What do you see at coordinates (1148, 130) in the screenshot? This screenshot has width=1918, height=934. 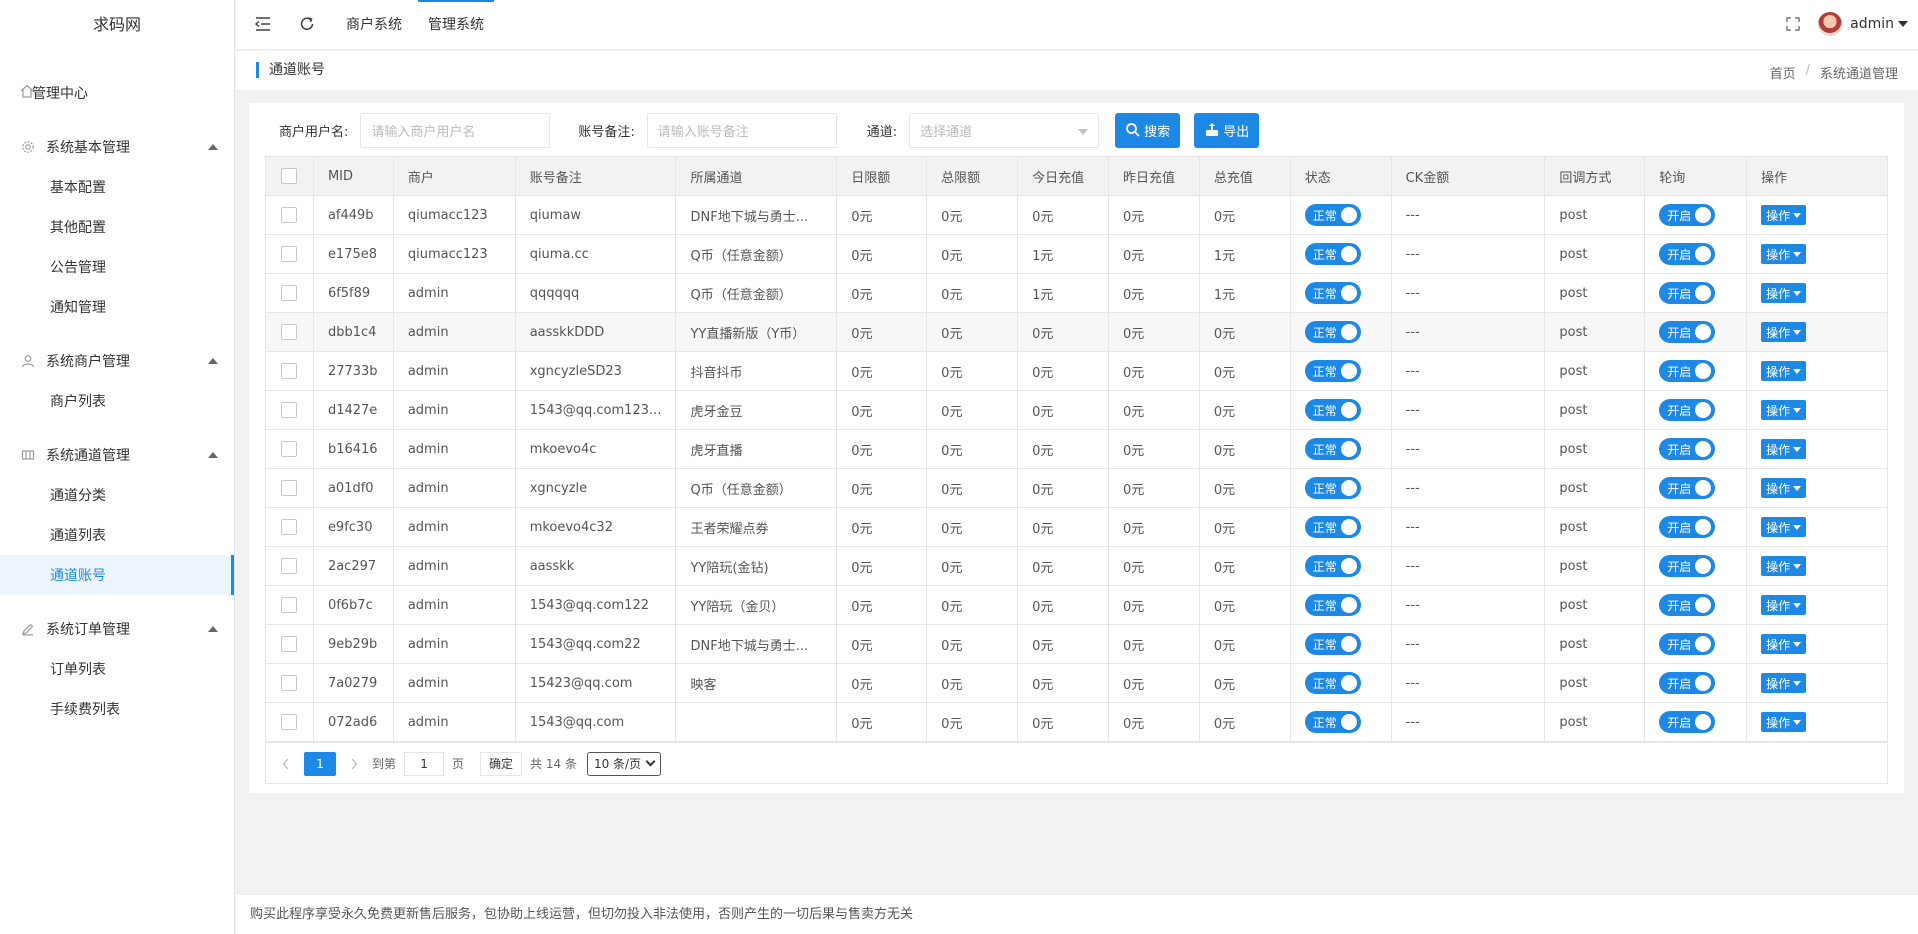 I see `search-button: 搜索` at bounding box center [1148, 130].